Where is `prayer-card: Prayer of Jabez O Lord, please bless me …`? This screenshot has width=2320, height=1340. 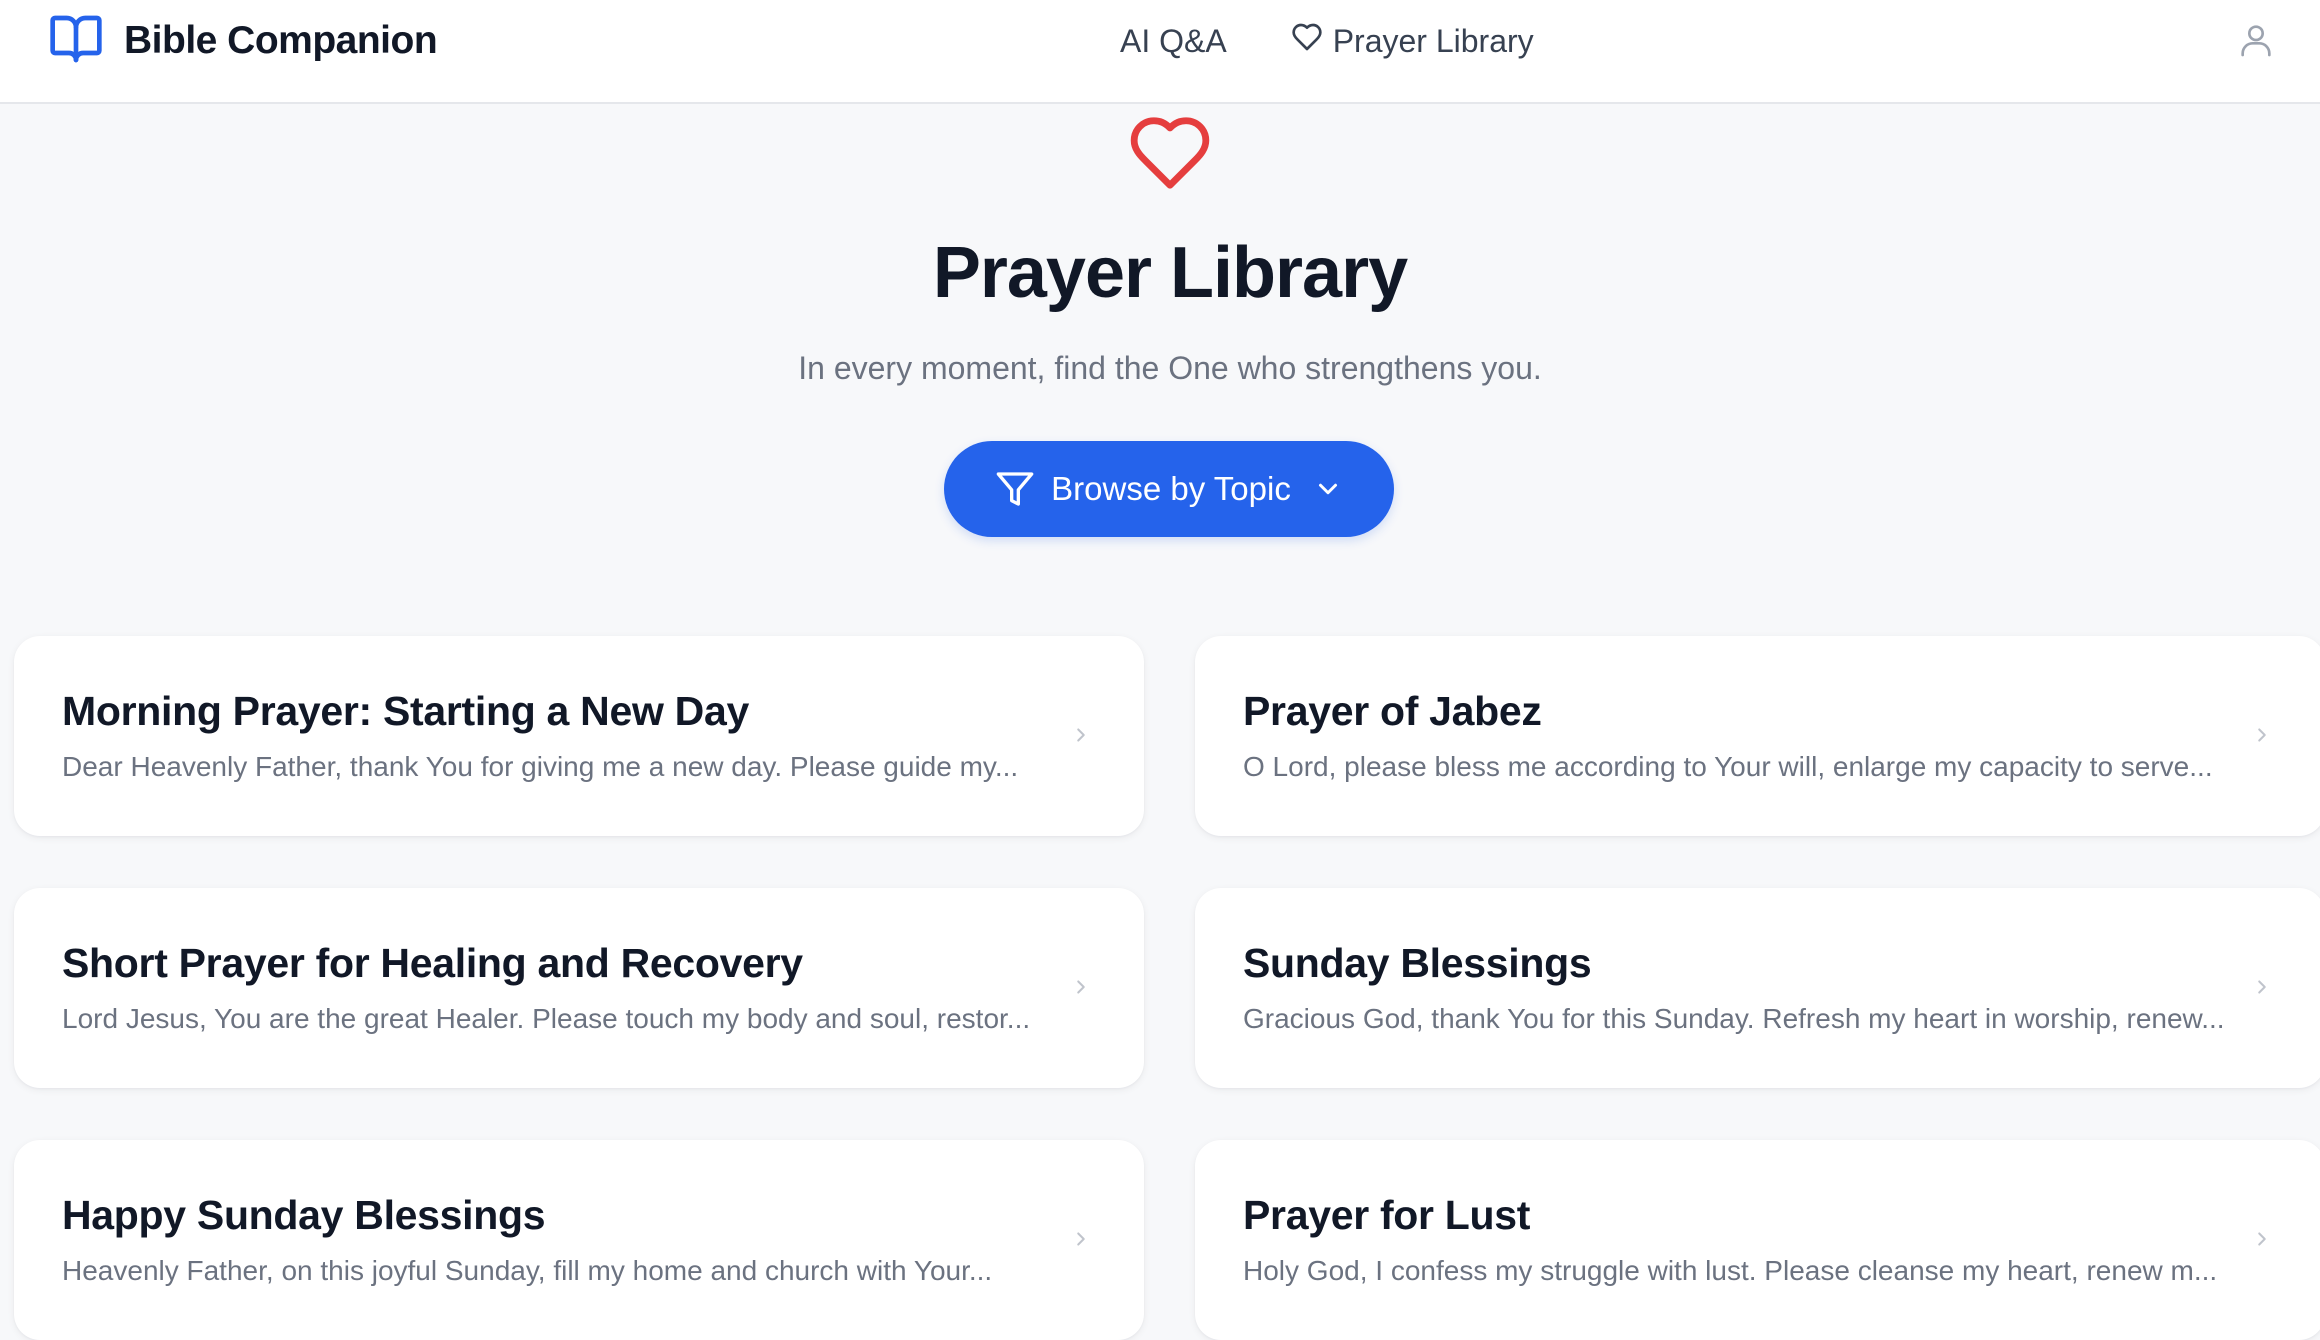 prayer-card: Prayer of Jabez O Lord, please bless me … is located at coordinates (1757, 736).